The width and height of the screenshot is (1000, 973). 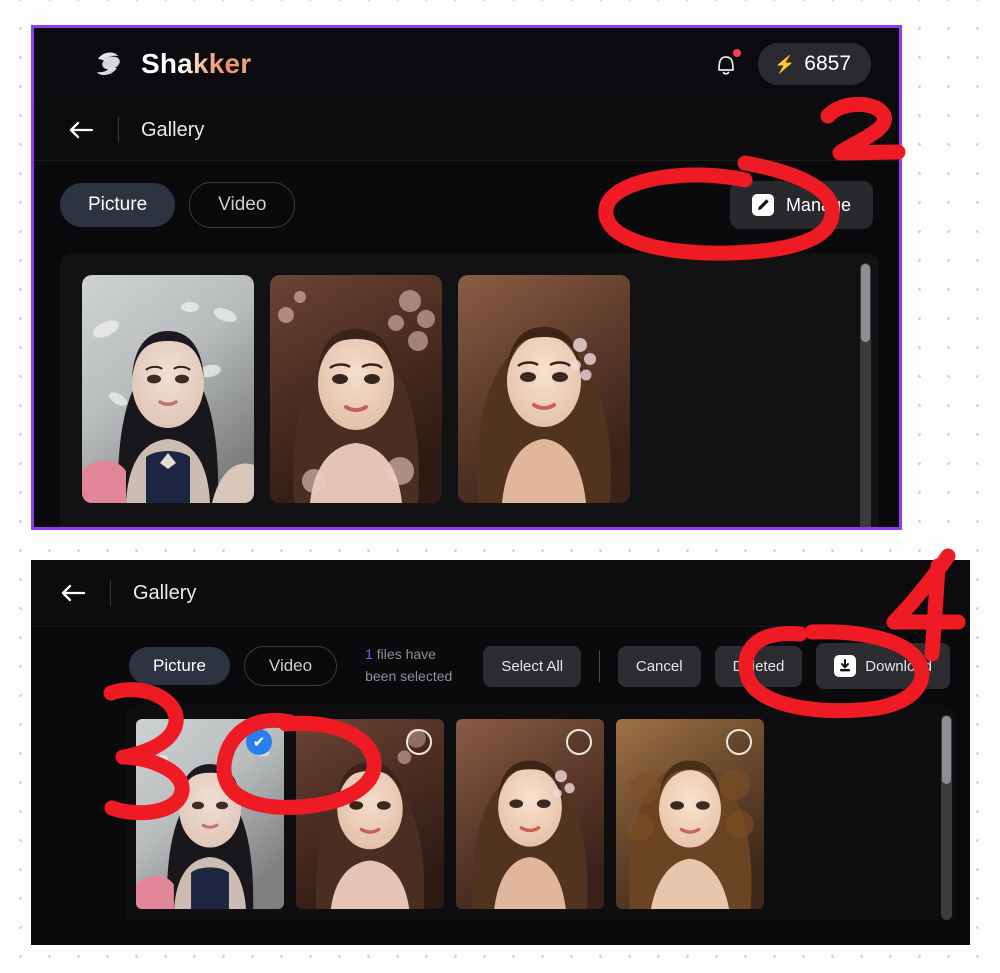 I want to click on gallery-scrollbar-top, so click(x=865, y=395).